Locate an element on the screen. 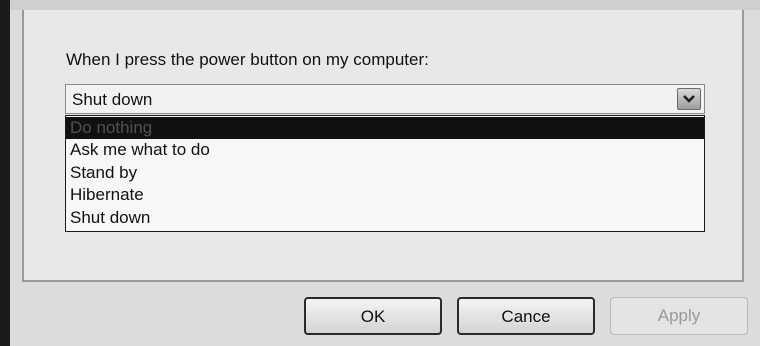  selected-value: Shut down is located at coordinates (112, 99).